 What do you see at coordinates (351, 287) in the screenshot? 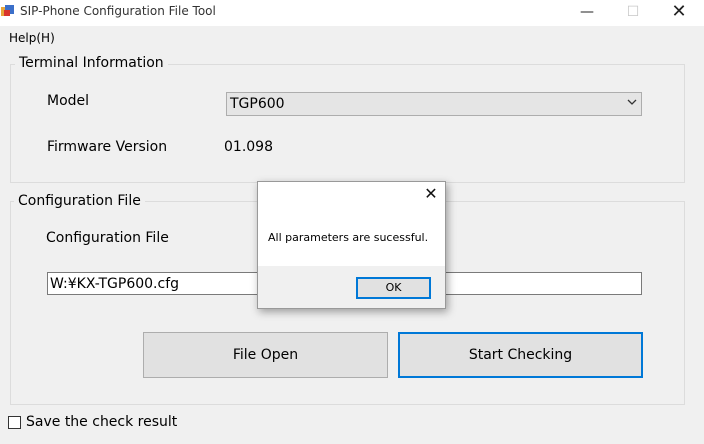
I see `dialog-footer: OK` at bounding box center [351, 287].